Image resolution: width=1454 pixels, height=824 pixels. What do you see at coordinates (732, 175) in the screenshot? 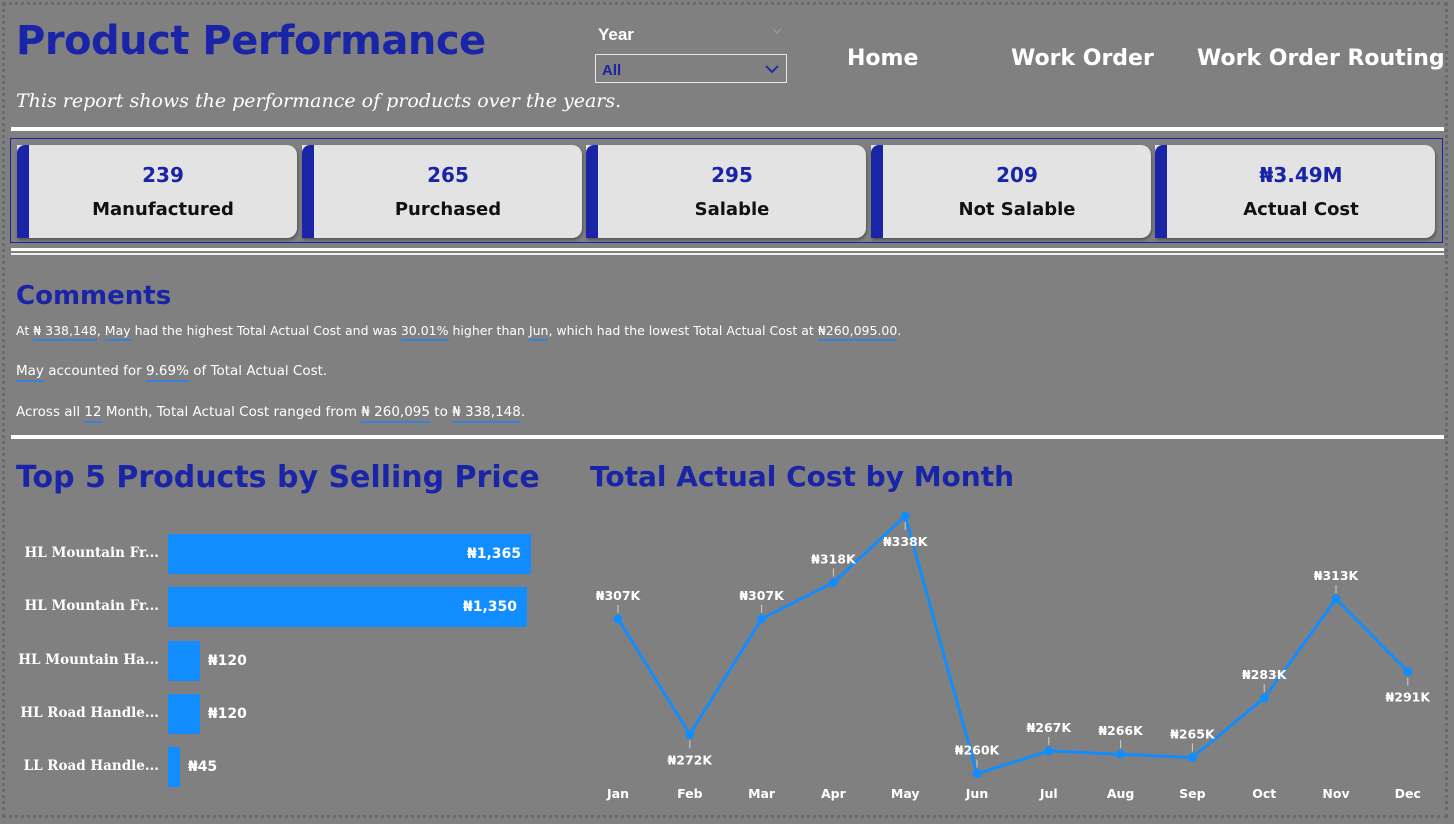
I see `kpi-value: 295` at bounding box center [732, 175].